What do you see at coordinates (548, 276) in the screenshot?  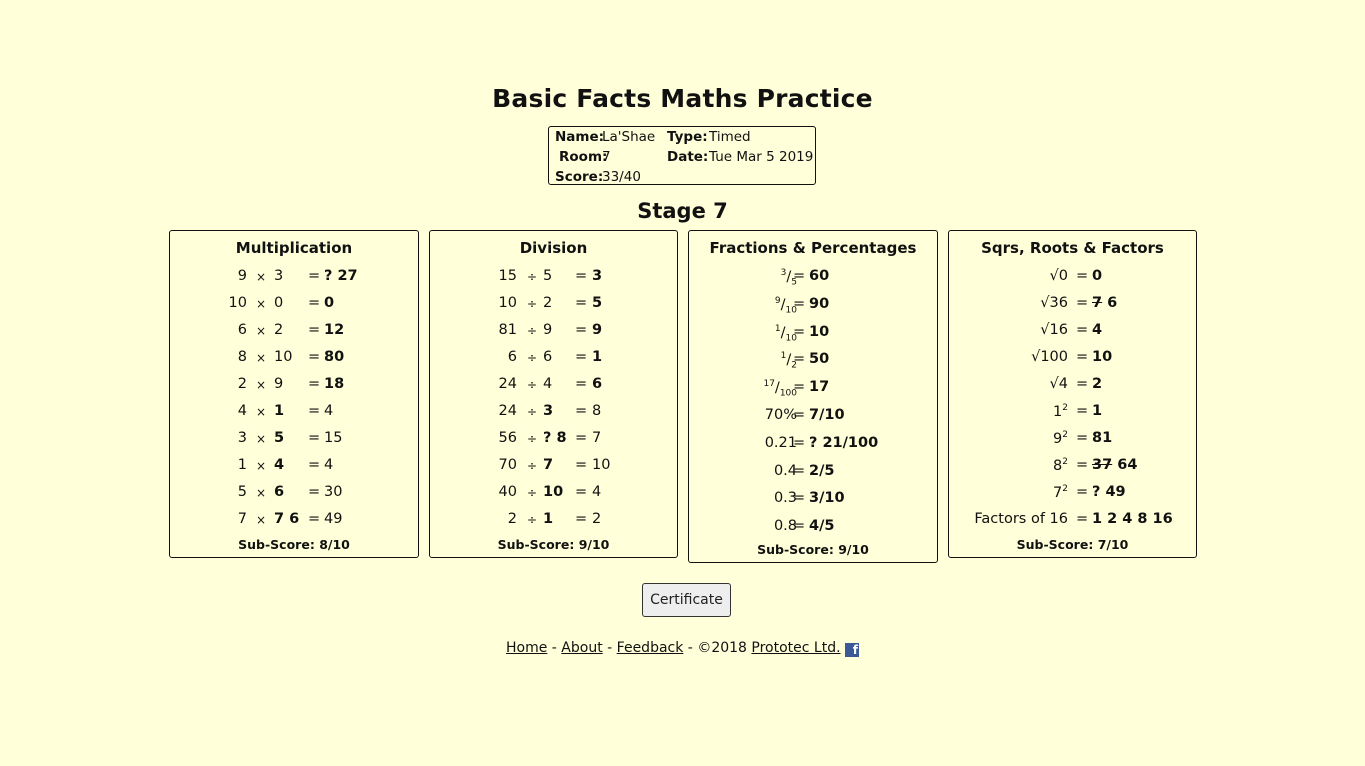 I see `operand-b: 5` at bounding box center [548, 276].